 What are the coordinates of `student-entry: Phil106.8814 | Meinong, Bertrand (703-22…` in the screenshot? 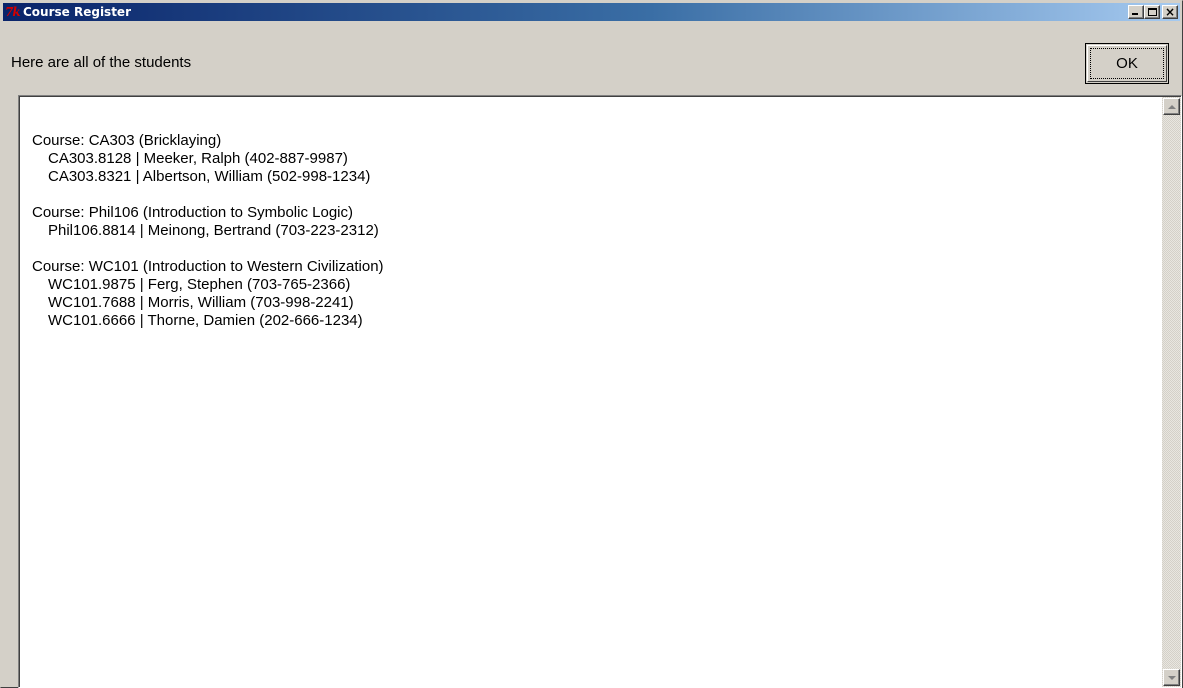 It's located at (213, 230).